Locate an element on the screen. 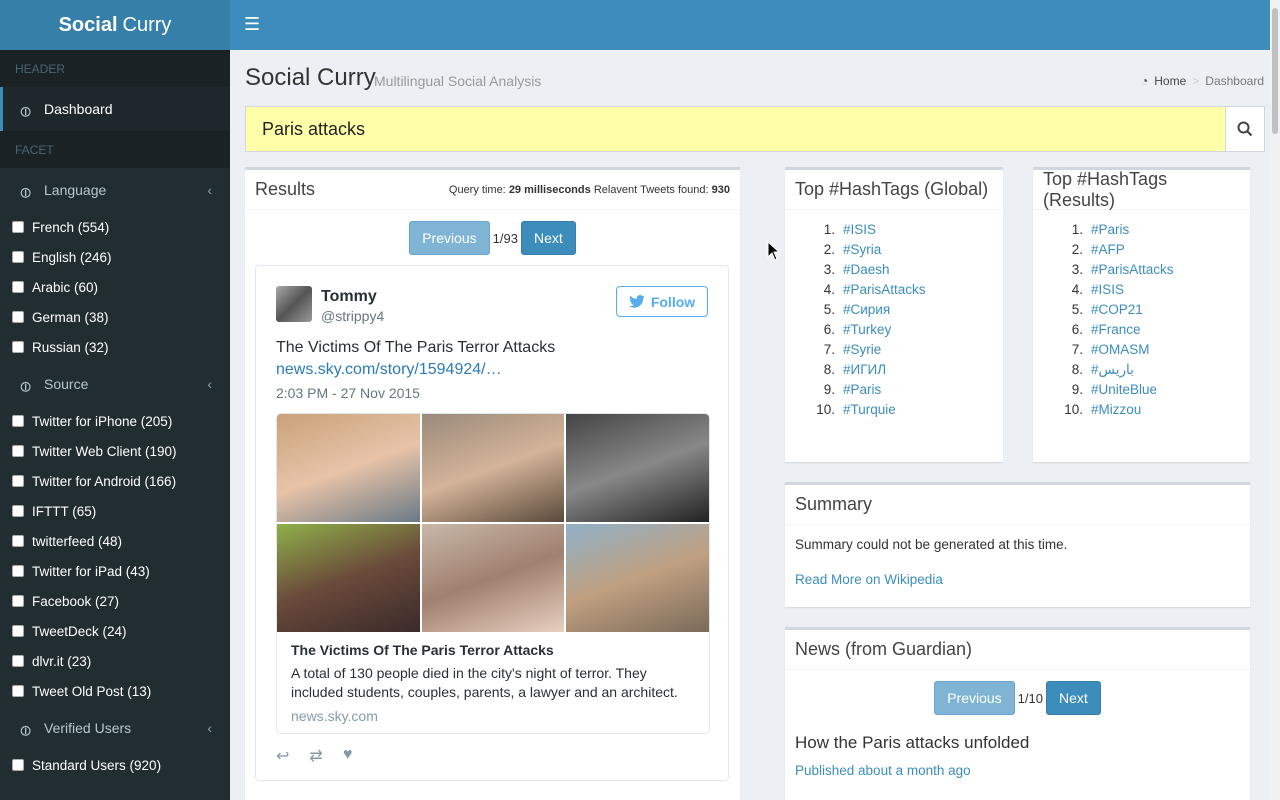  facet-checkbox-item: Twitter for Android (166) is located at coordinates (115, 481).